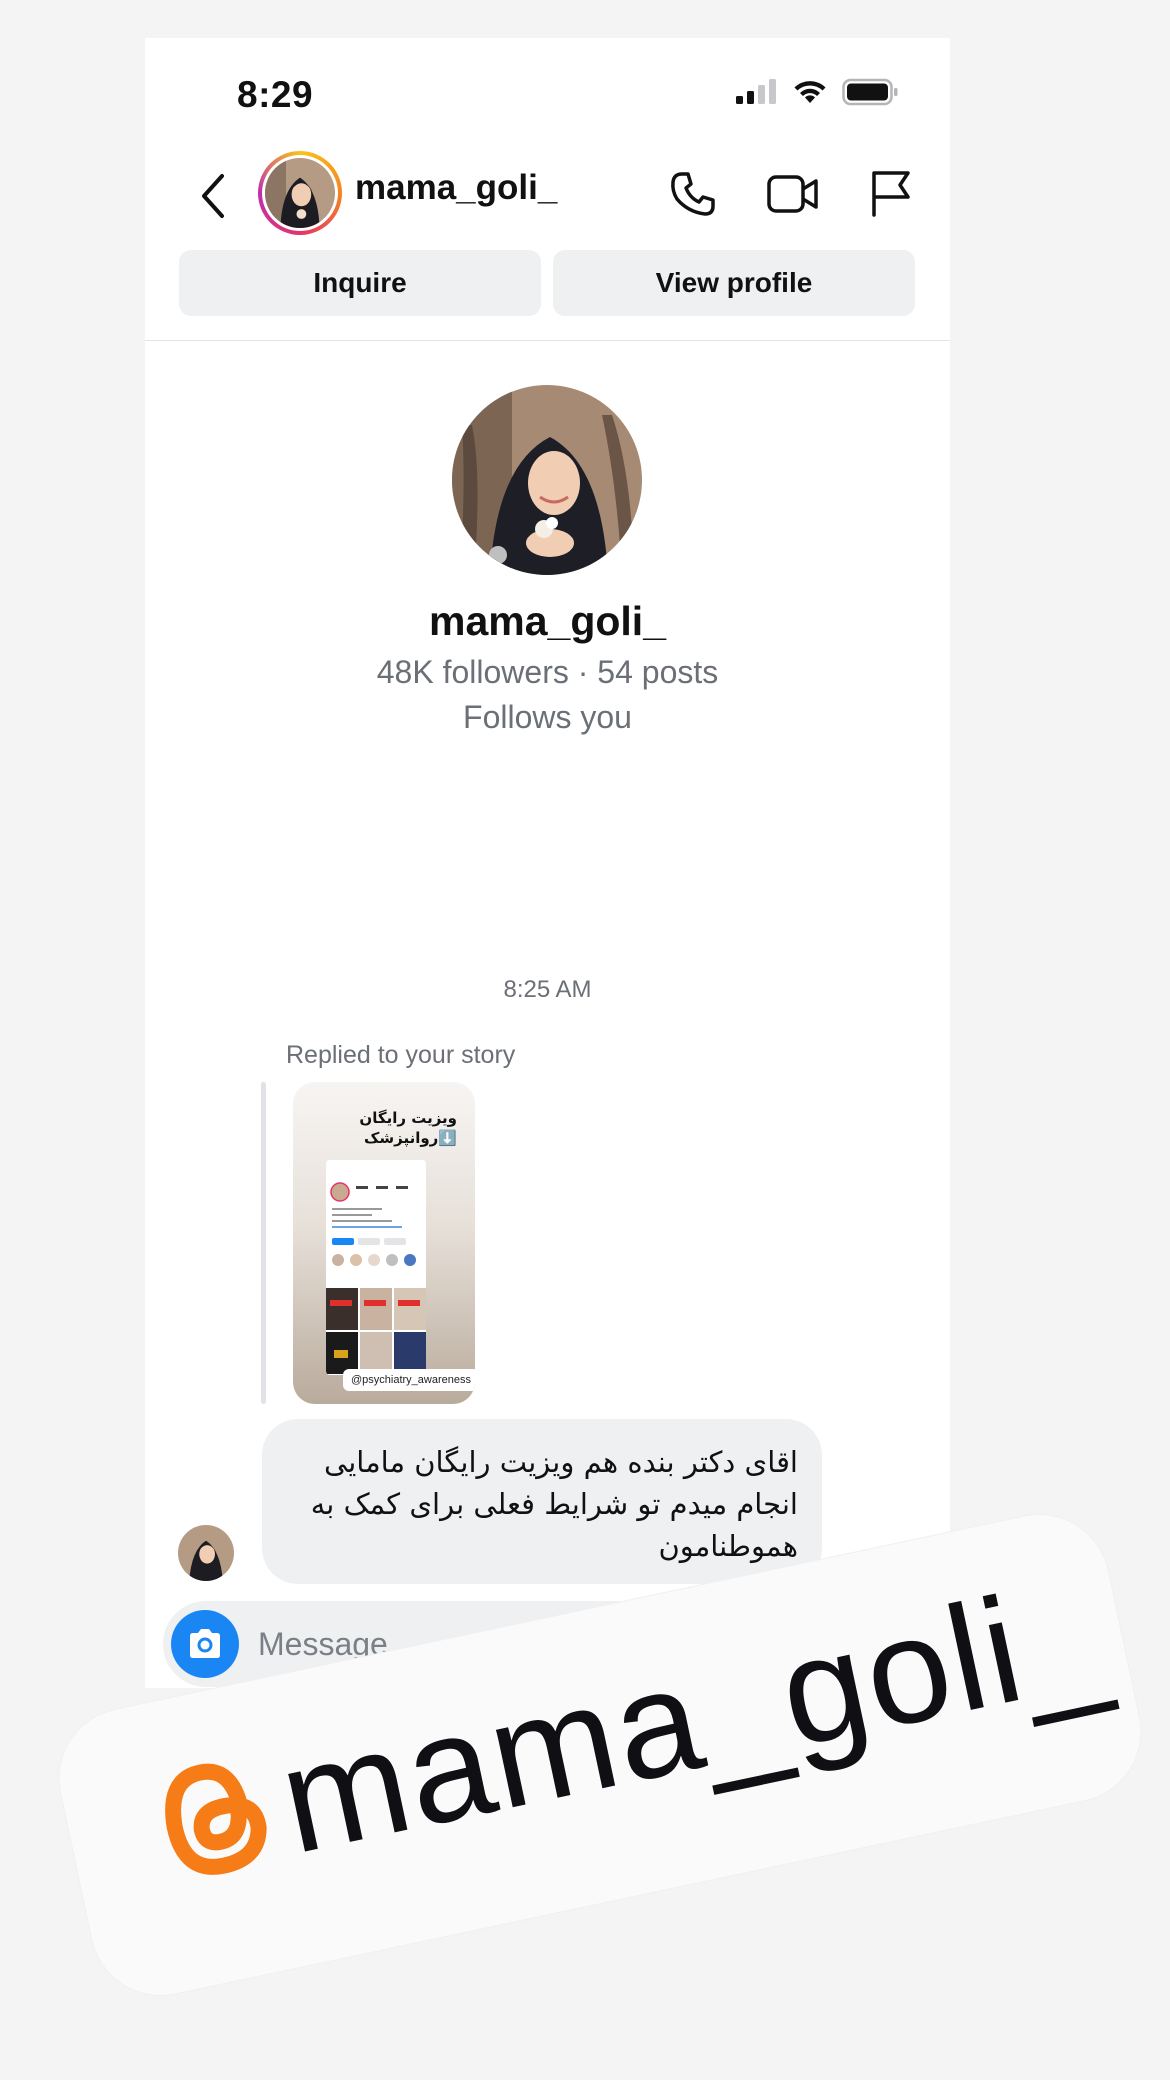 Image resolution: width=1170 pixels, height=2080 pixels. I want to click on call-button, so click(693, 194).